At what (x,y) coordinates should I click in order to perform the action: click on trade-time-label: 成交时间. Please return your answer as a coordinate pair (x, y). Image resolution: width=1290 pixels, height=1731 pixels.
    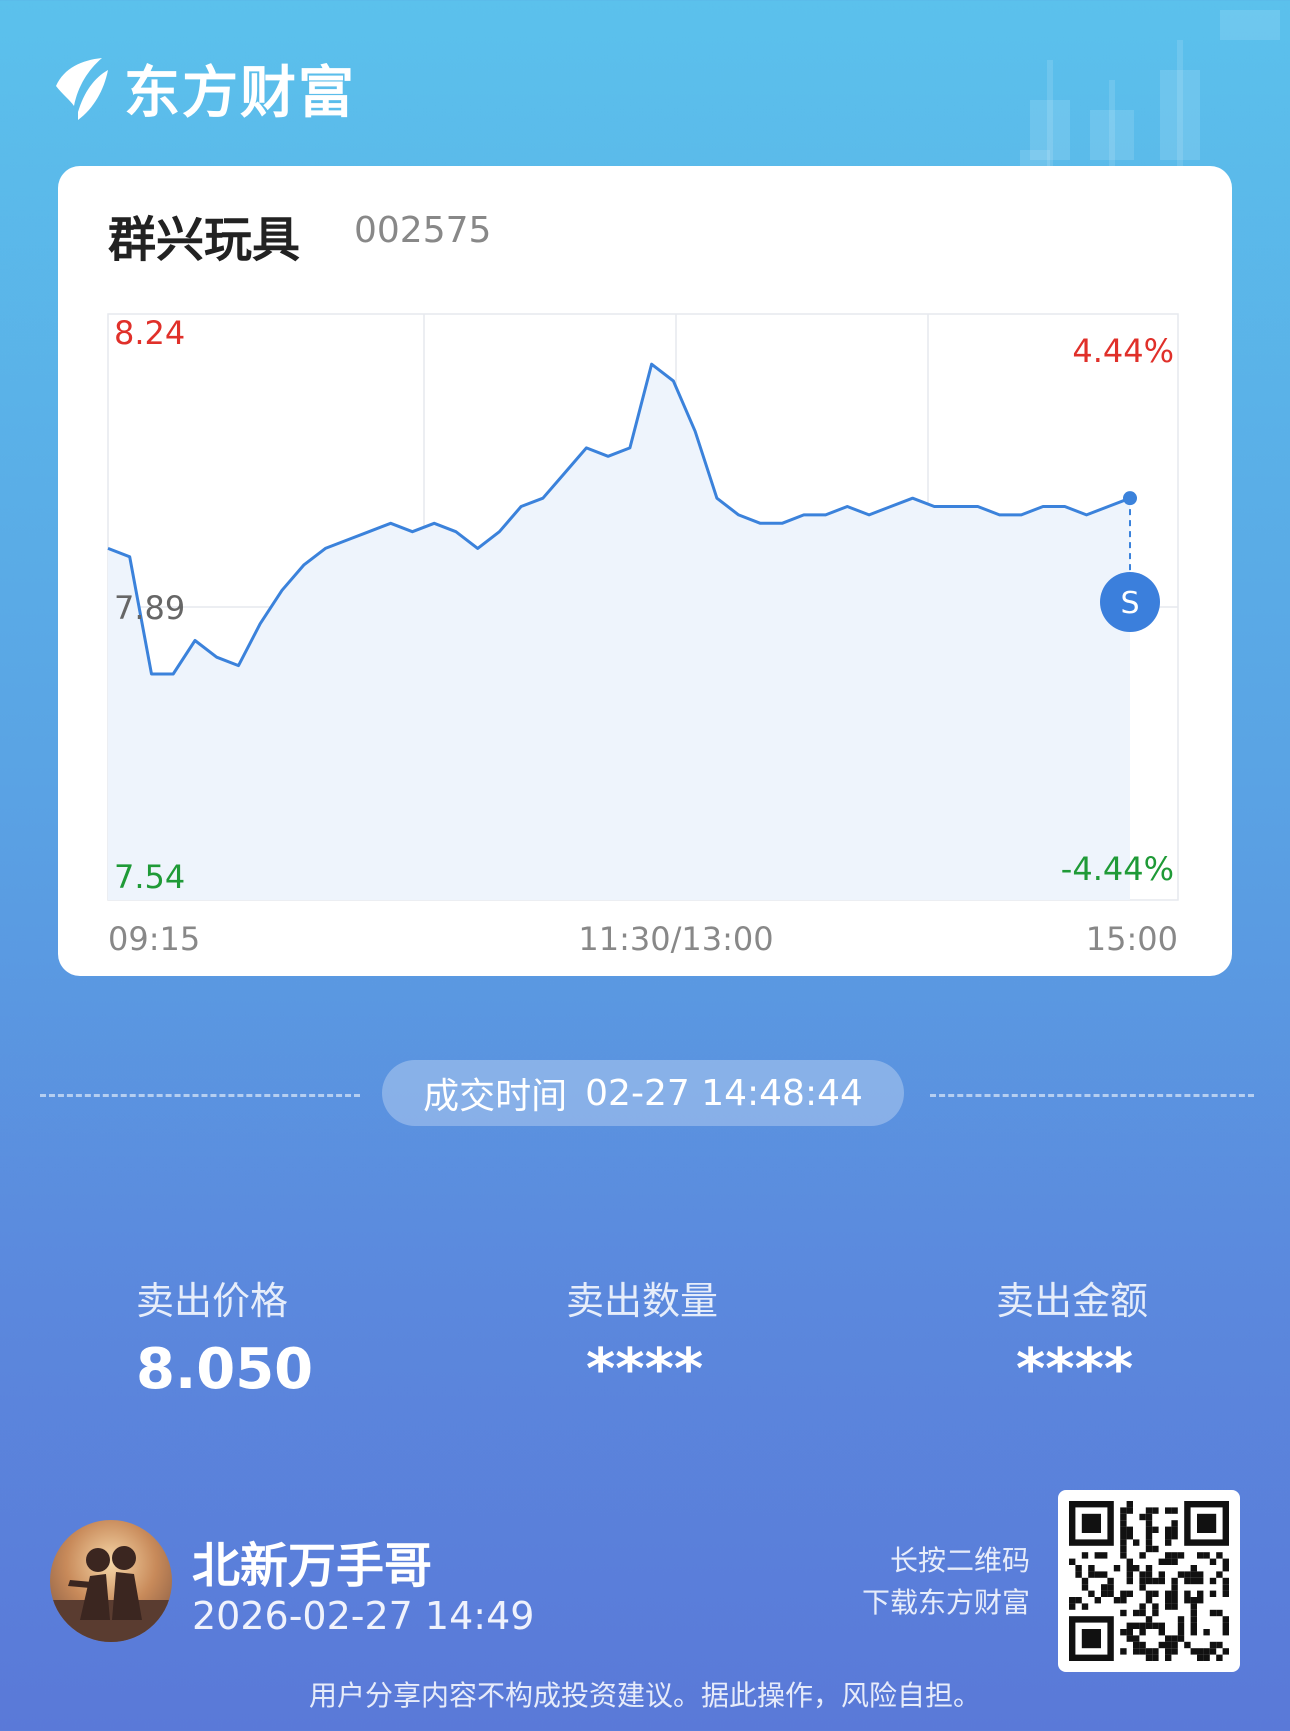
    Looking at the image, I should click on (495, 1096).